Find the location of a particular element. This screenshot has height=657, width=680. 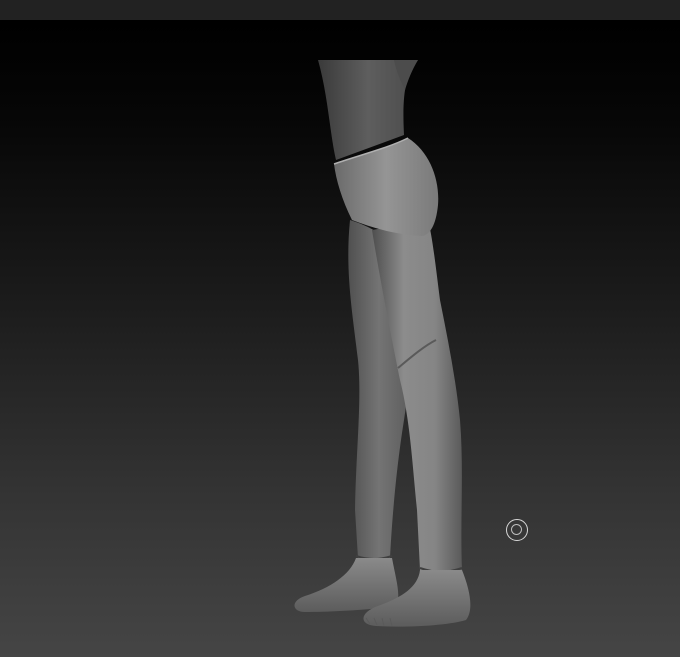

brush-center-icon is located at coordinates (516, 529).